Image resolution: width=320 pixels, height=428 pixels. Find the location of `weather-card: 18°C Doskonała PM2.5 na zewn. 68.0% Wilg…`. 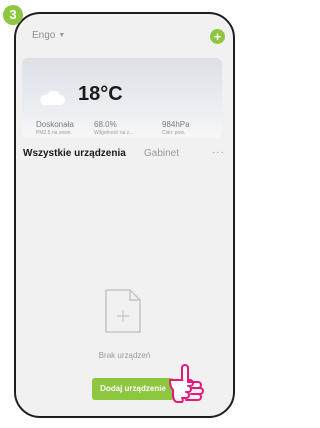

weather-card: 18°C Doskonała PM2.5 na zewn. 68.0% Wilg… is located at coordinates (122, 98).